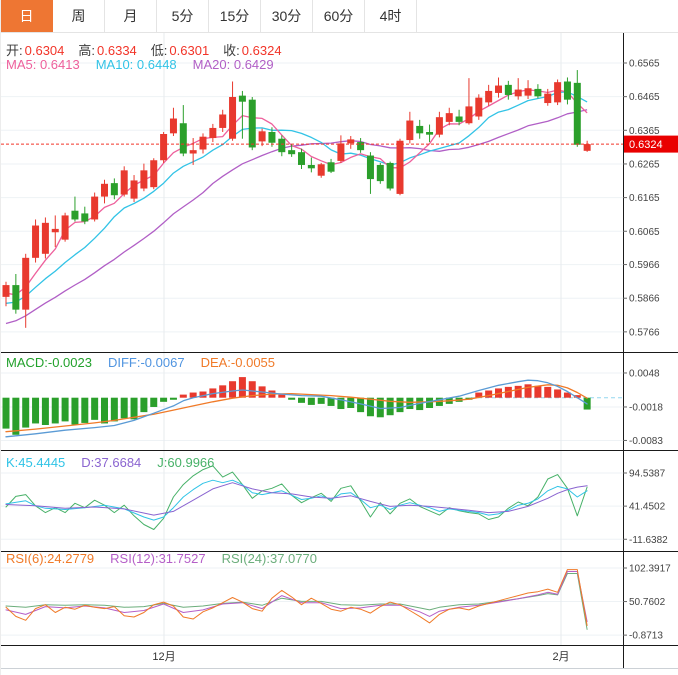 The width and height of the screenshot is (678, 675). I want to click on rsi6-line, so click(296, 597).